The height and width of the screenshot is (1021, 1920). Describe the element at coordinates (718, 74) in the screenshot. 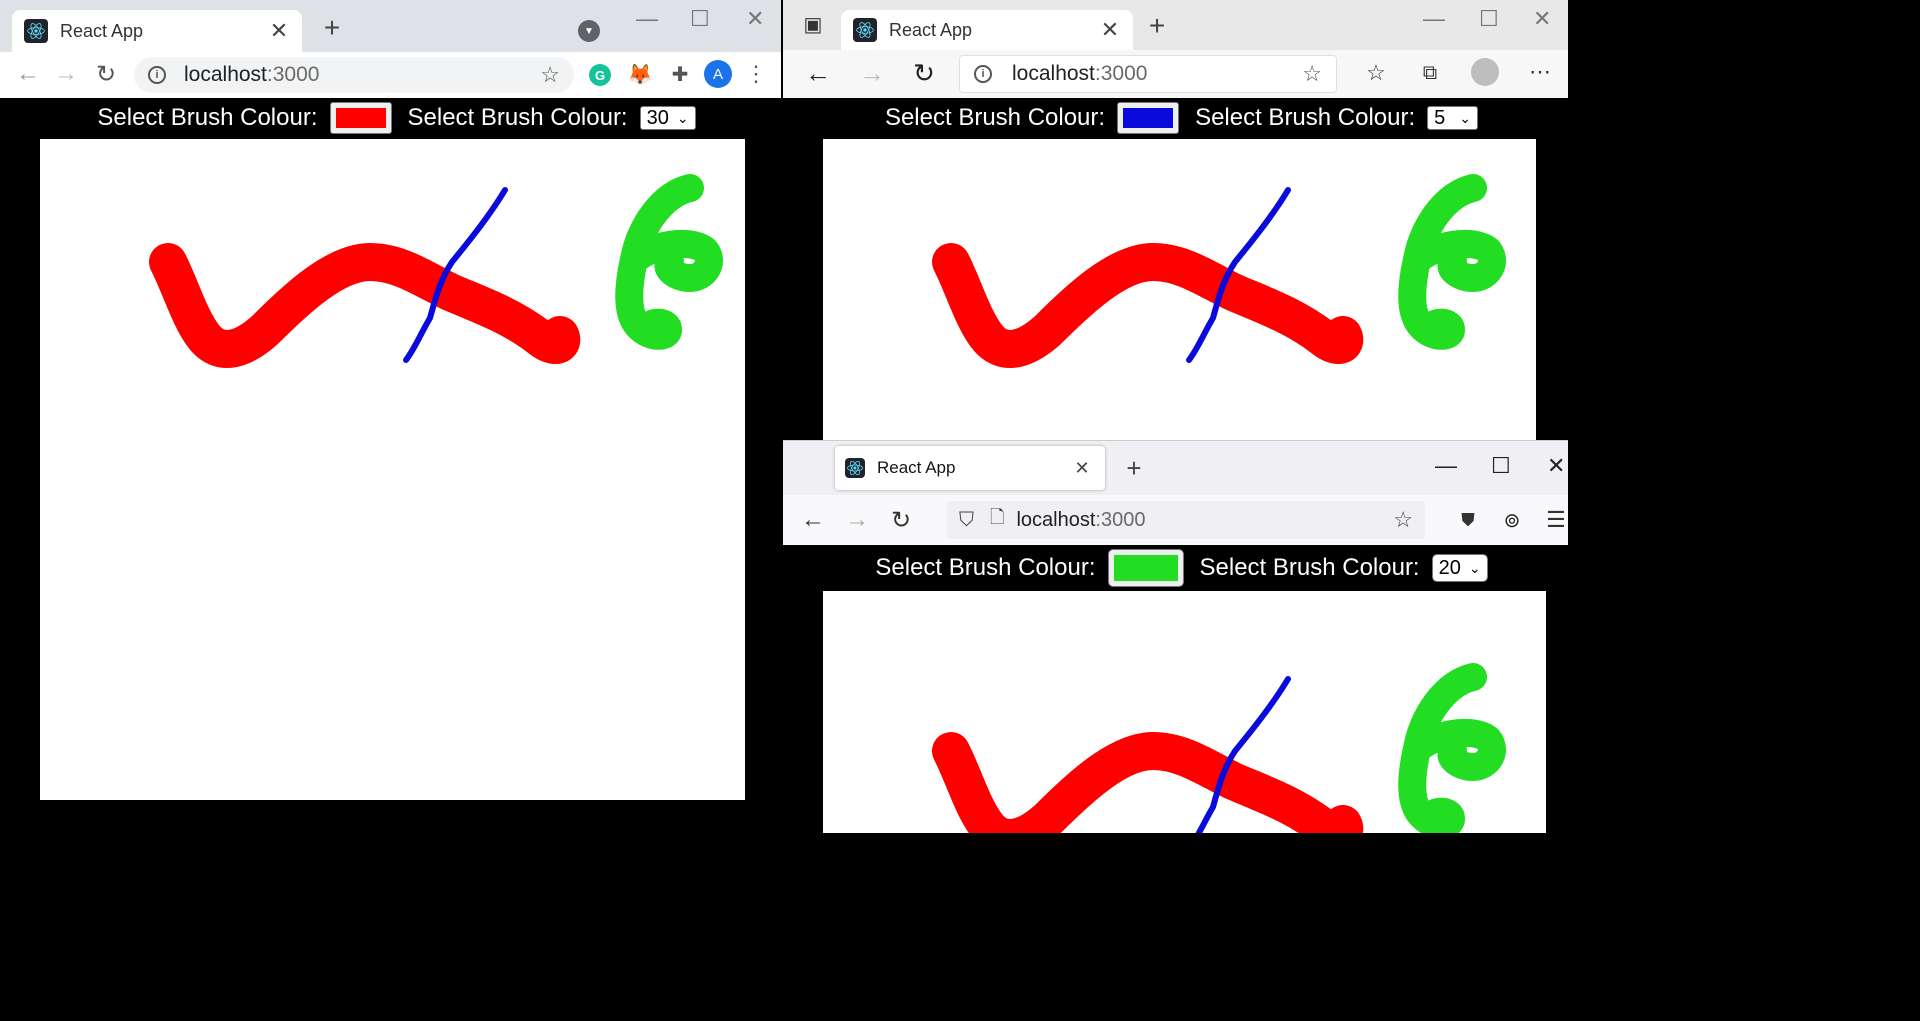

I see `profile-avatar: A` at that location.